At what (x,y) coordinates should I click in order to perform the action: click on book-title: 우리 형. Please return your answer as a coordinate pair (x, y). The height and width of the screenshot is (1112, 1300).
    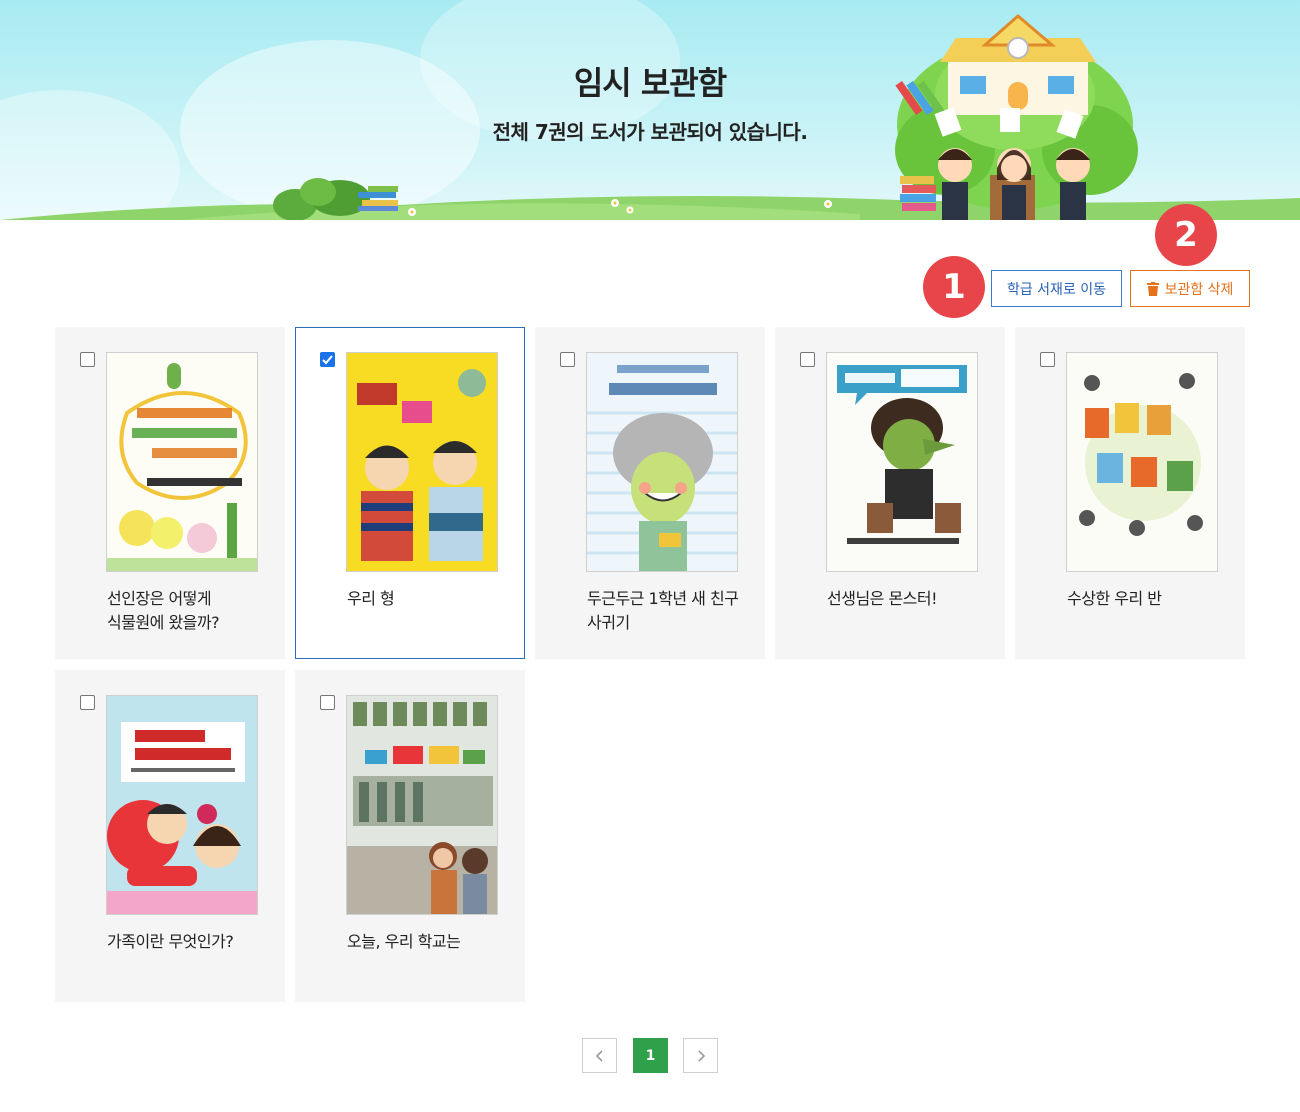
    Looking at the image, I should click on (427, 599).